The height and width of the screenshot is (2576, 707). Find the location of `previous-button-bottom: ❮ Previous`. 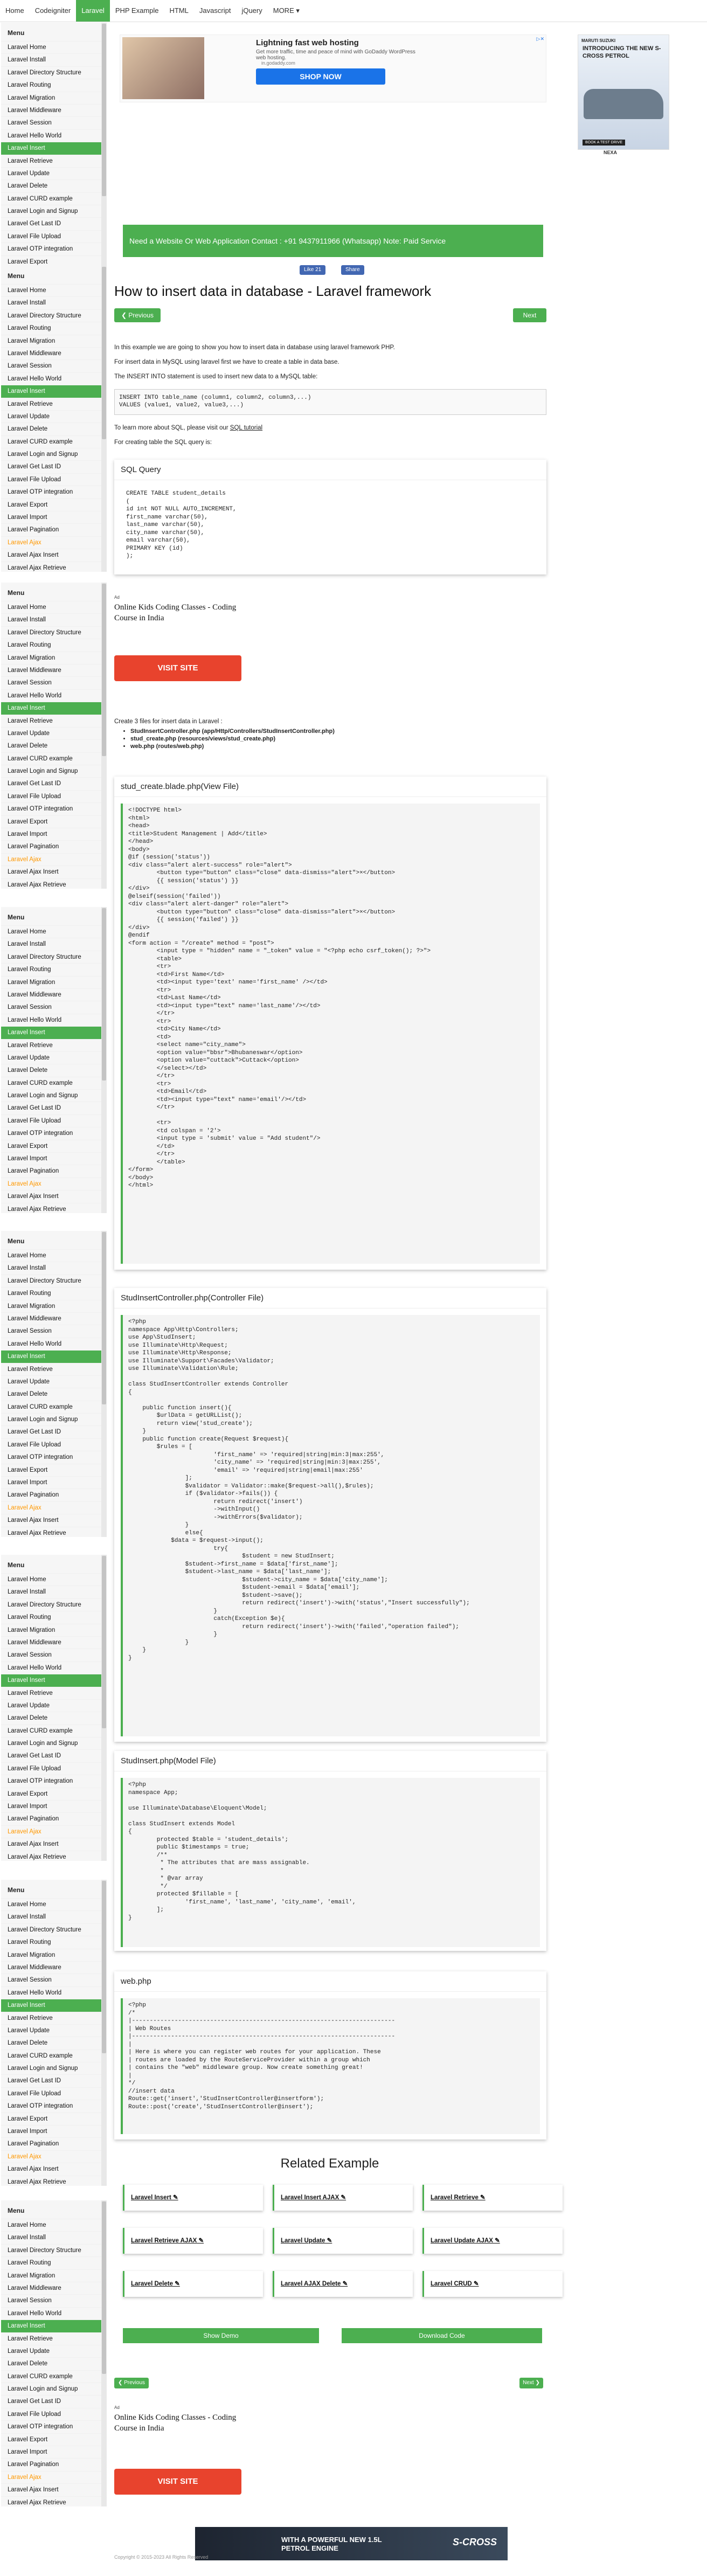

previous-button-bottom: ❮ Previous is located at coordinates (131, 2383).